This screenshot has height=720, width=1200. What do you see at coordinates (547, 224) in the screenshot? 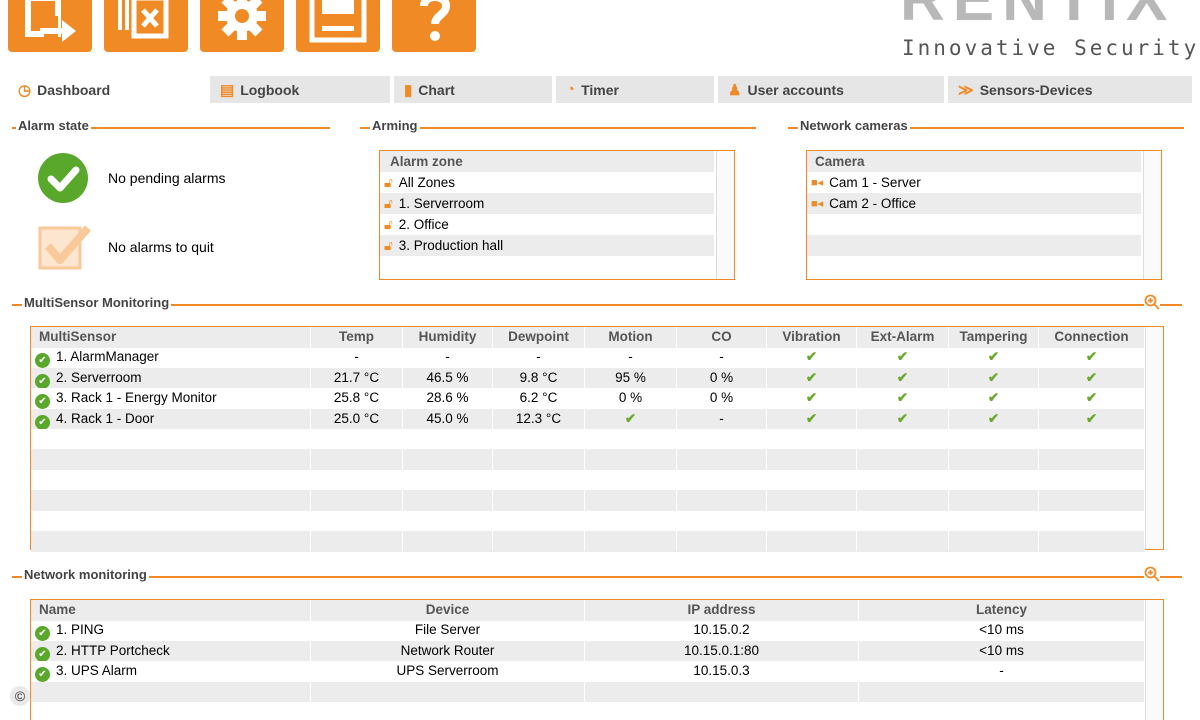
I see `zone-row: 🔓︎ 2. Office` at bounding box center [547, 224].